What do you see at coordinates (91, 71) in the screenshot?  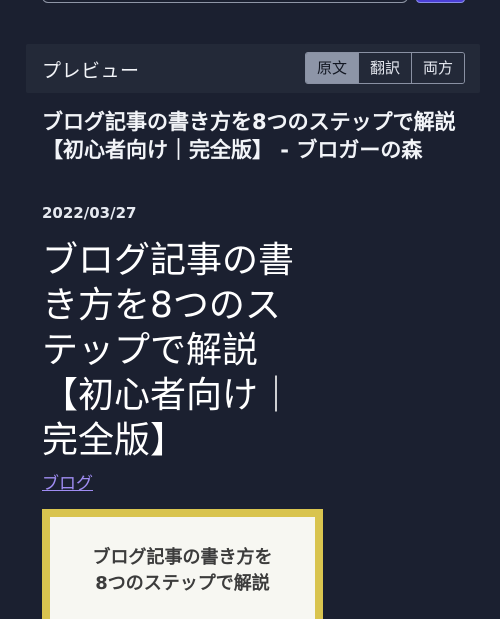 I see `preview-title: プレビュー` at bounding box center [91, 71].